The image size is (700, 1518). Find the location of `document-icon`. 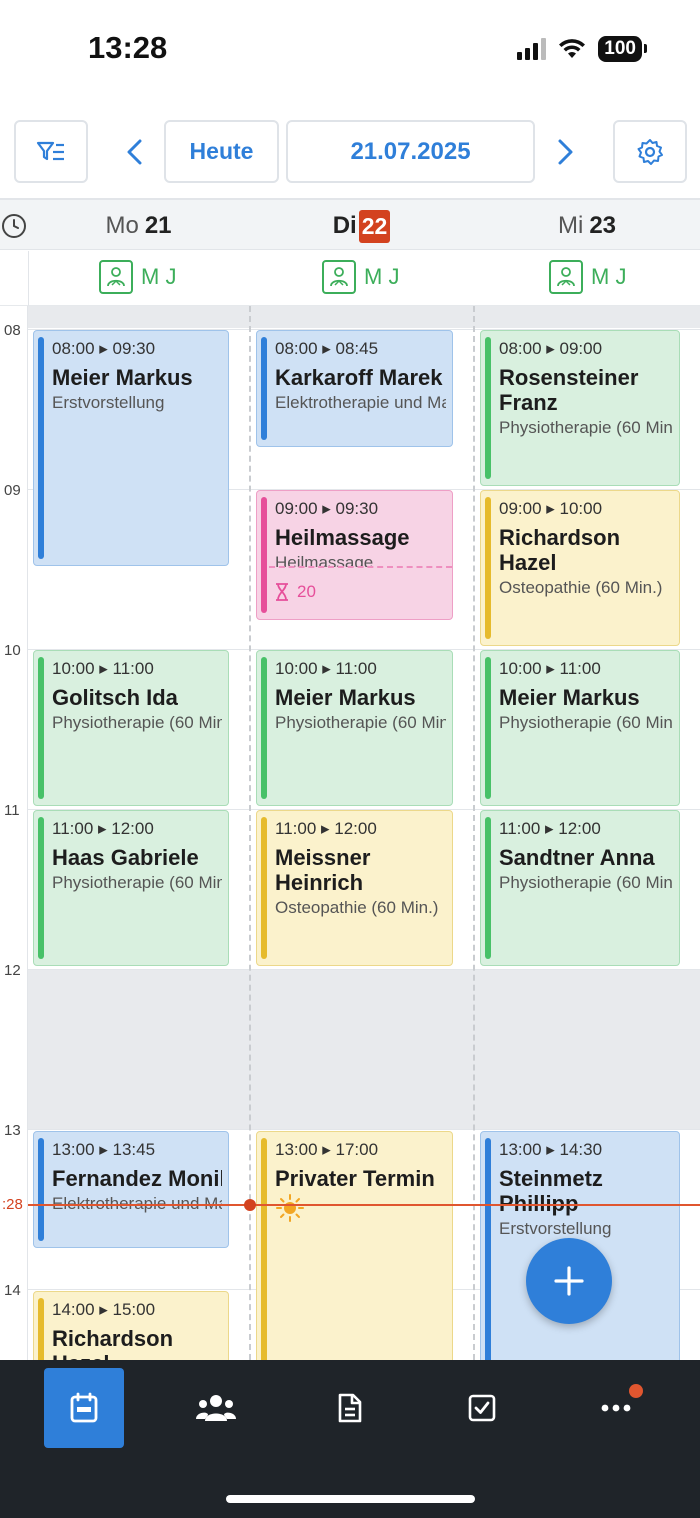

document-icon is located at coordinates (350, 1408).